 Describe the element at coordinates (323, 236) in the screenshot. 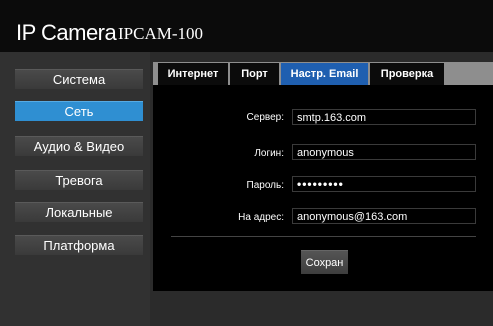

I see `divider` at that location.